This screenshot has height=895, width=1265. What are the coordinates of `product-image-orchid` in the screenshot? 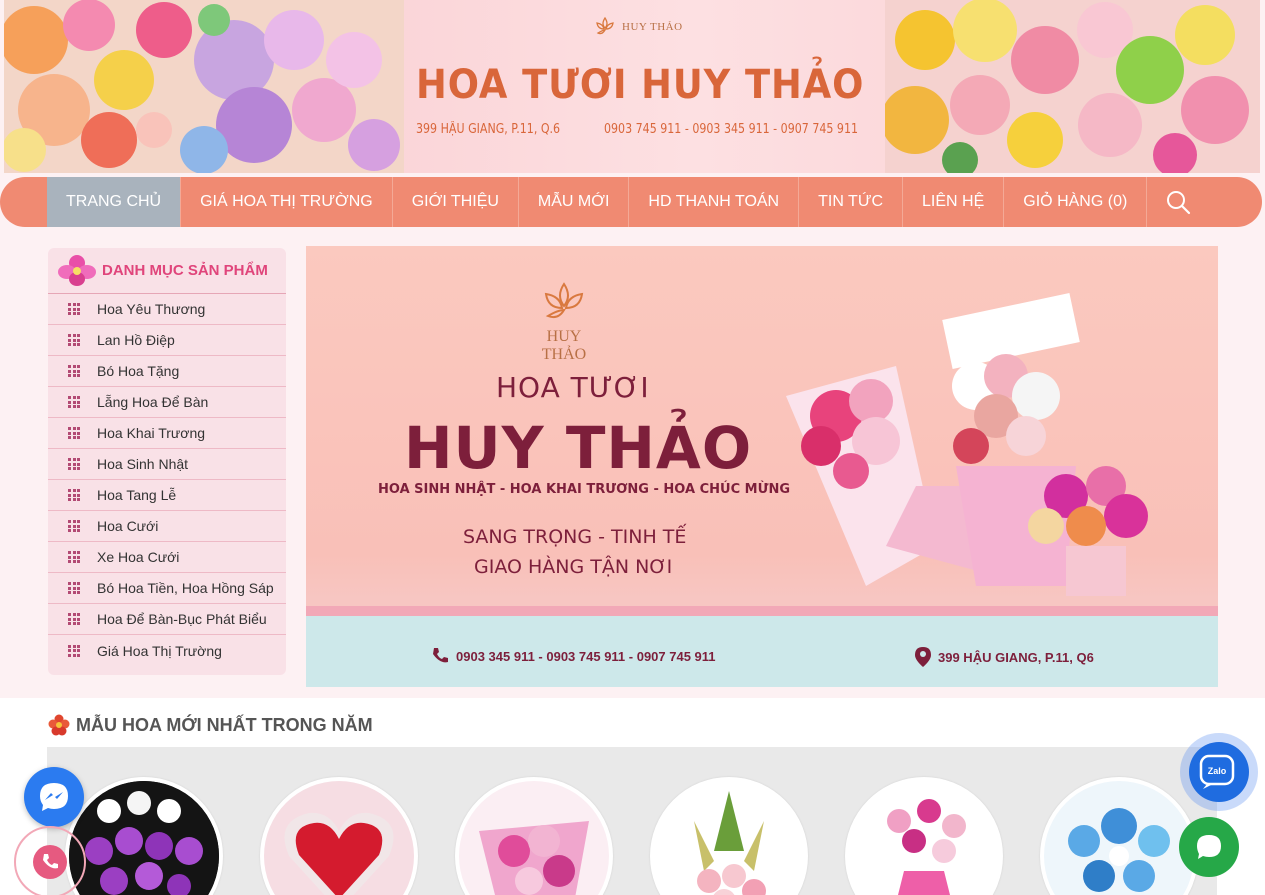 It's located at (144, 838).